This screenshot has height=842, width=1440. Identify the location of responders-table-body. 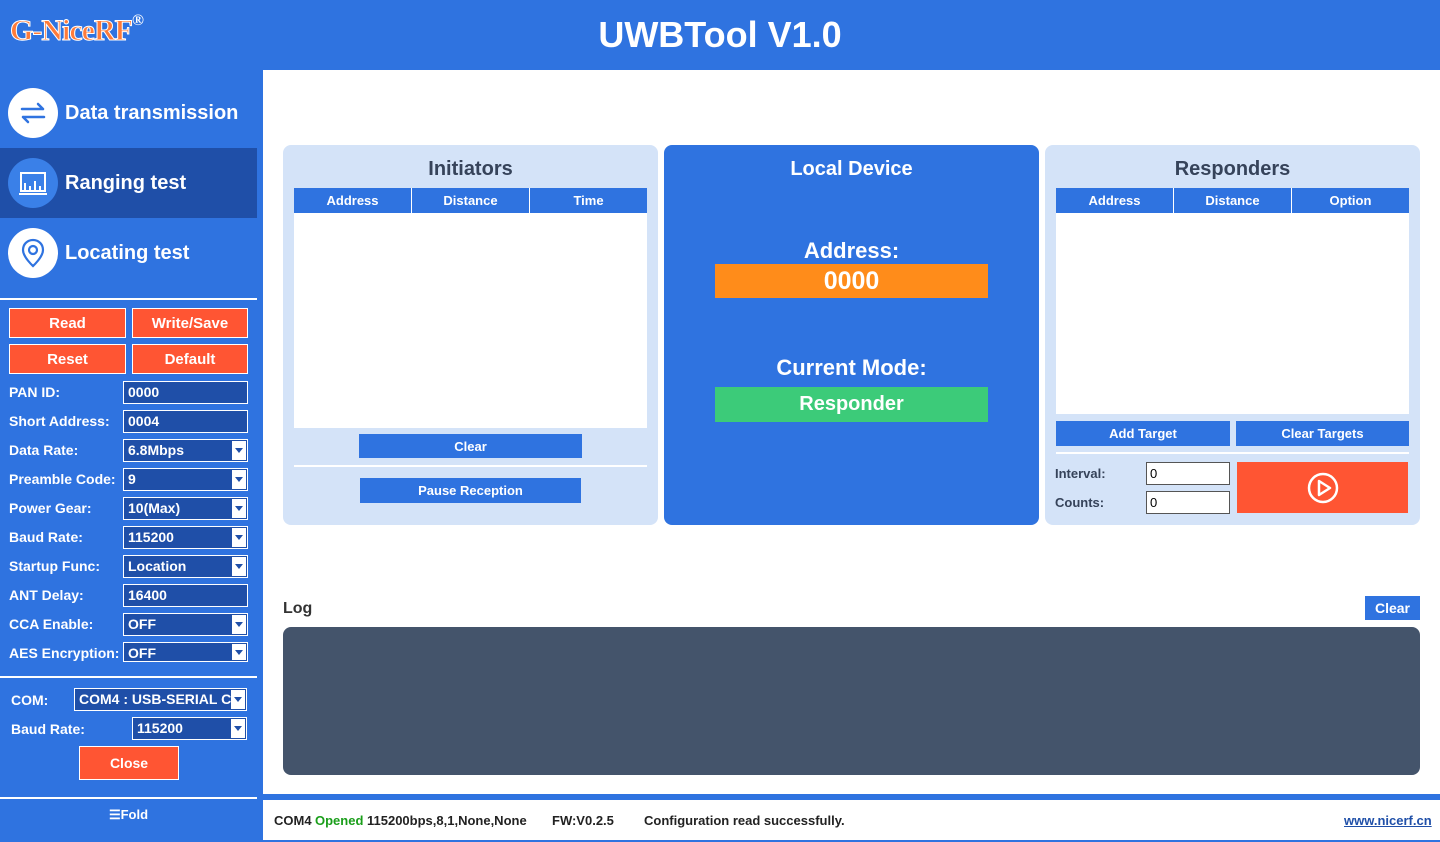
(1232, 313).